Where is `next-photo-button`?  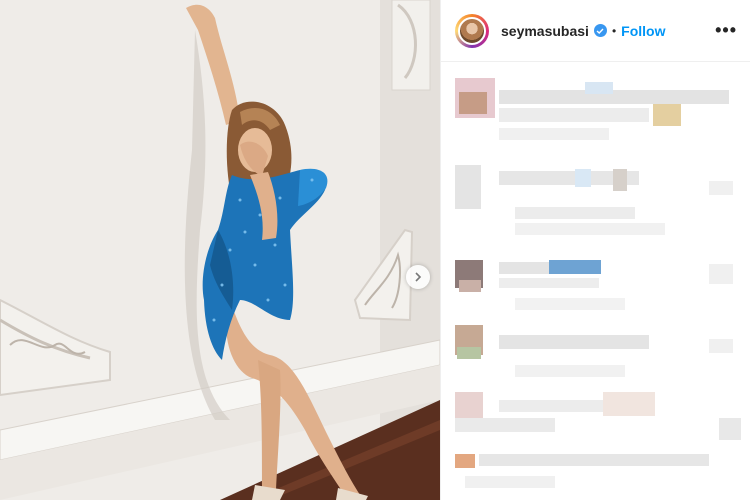
next-photo-button is located at coordinates (418, 277).